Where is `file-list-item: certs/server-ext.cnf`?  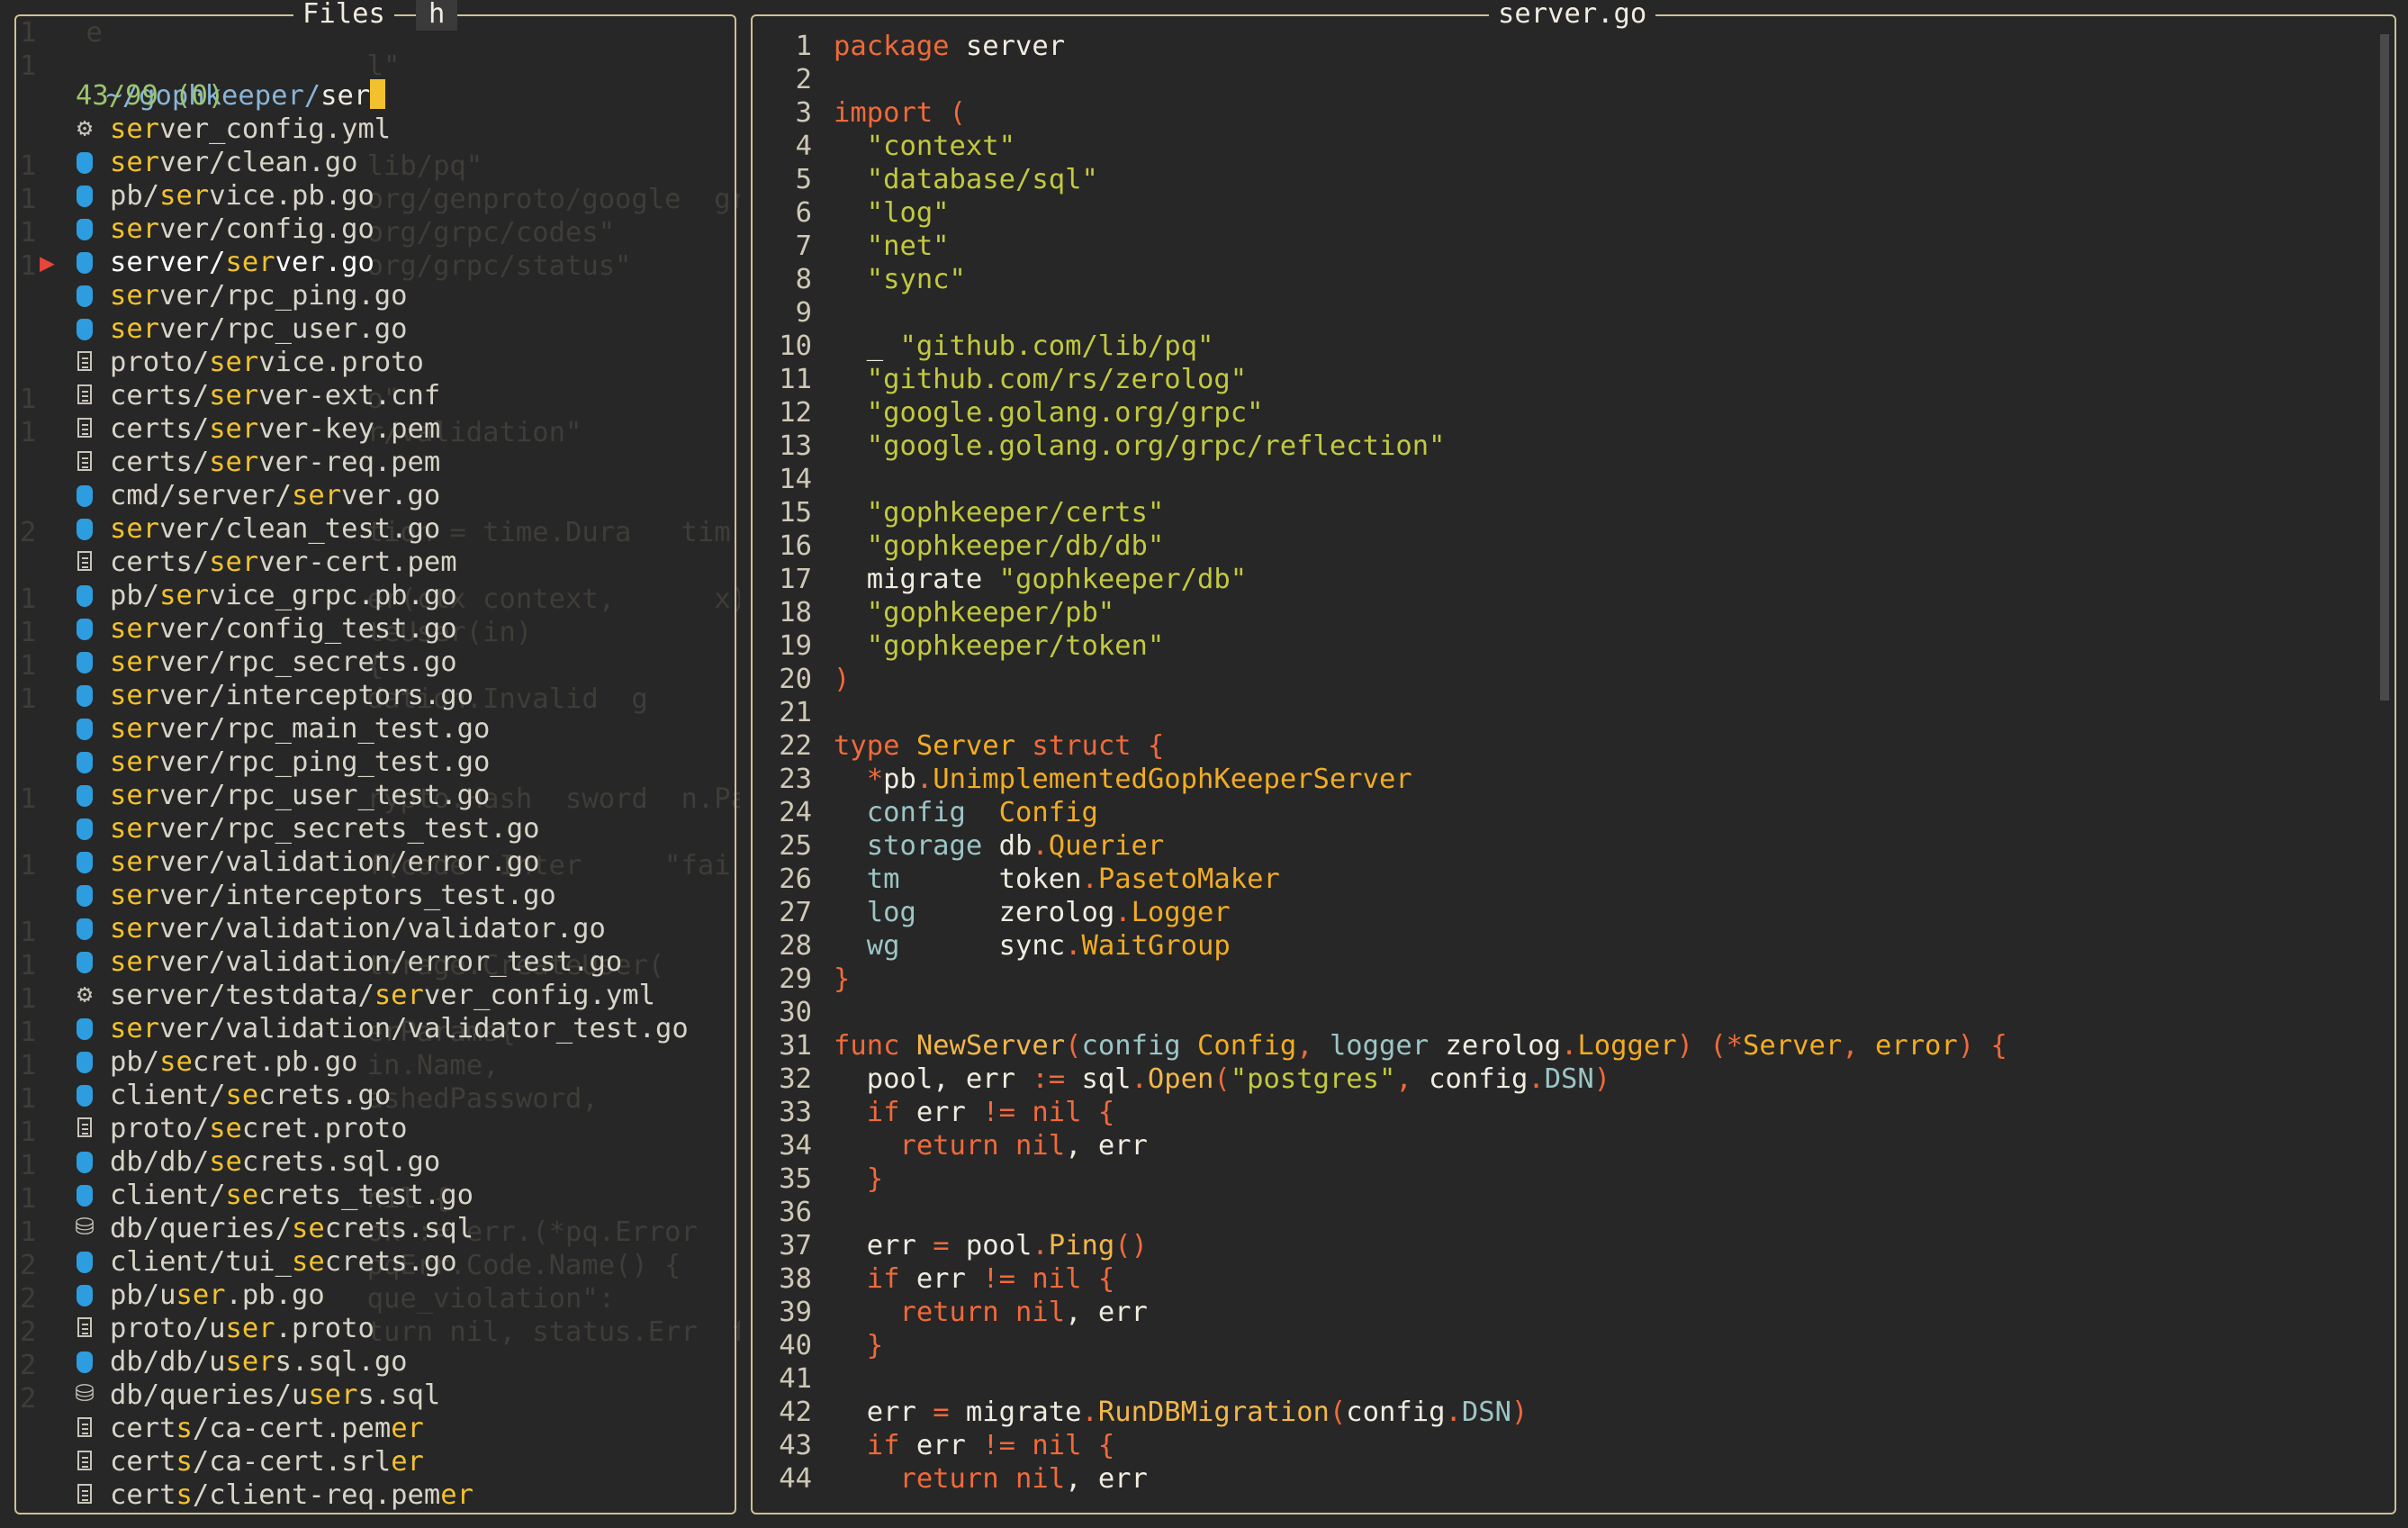
file-list-item: certs/server-ext.cnf is located at coordinates (391, 395).